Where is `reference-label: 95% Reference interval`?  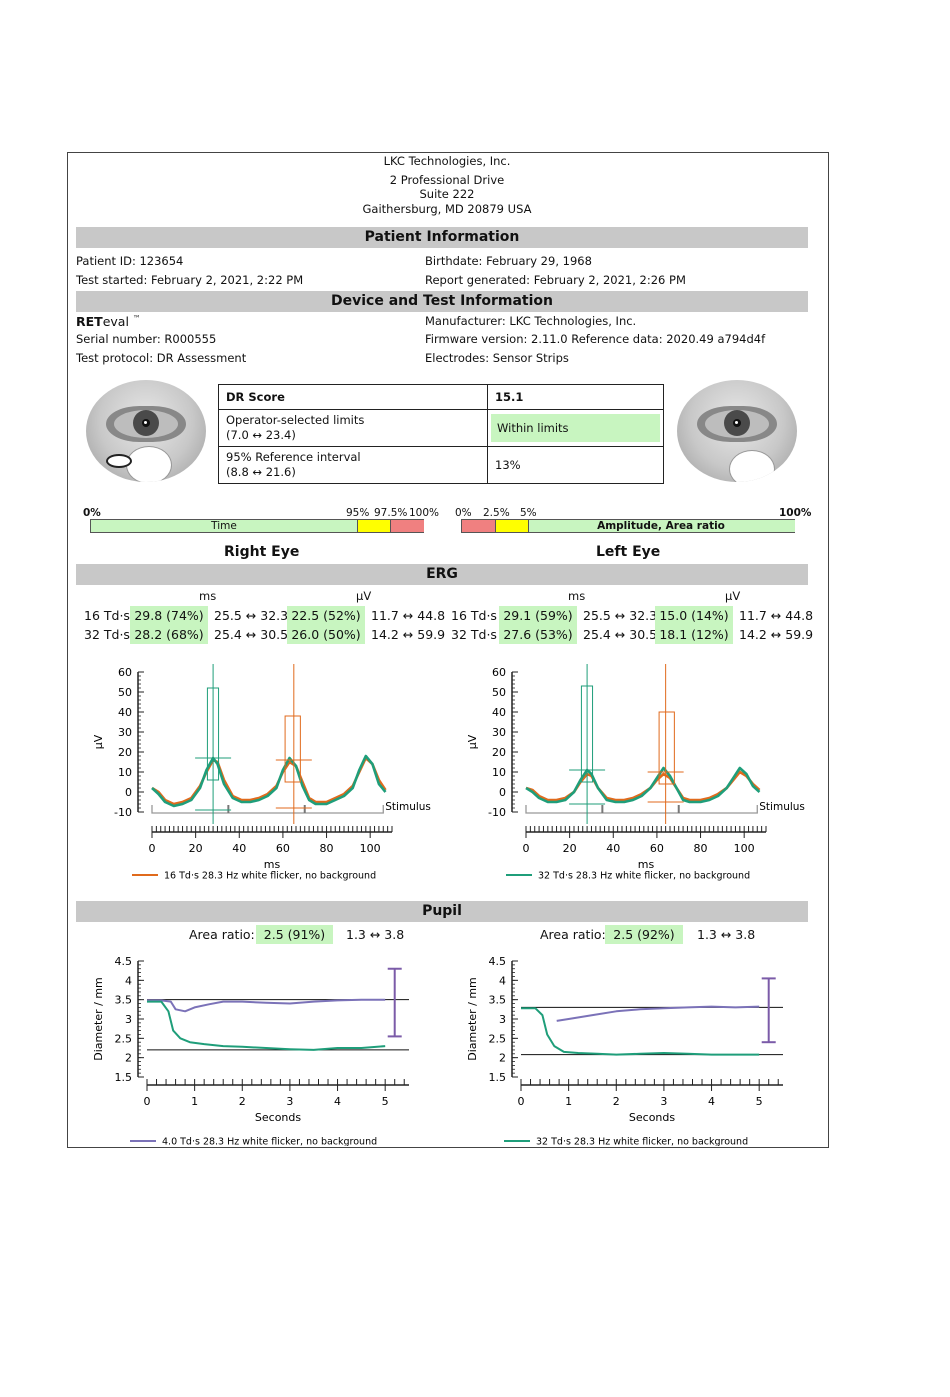 reference-label: 95% Reference interval is located at coordinates (293, 457).